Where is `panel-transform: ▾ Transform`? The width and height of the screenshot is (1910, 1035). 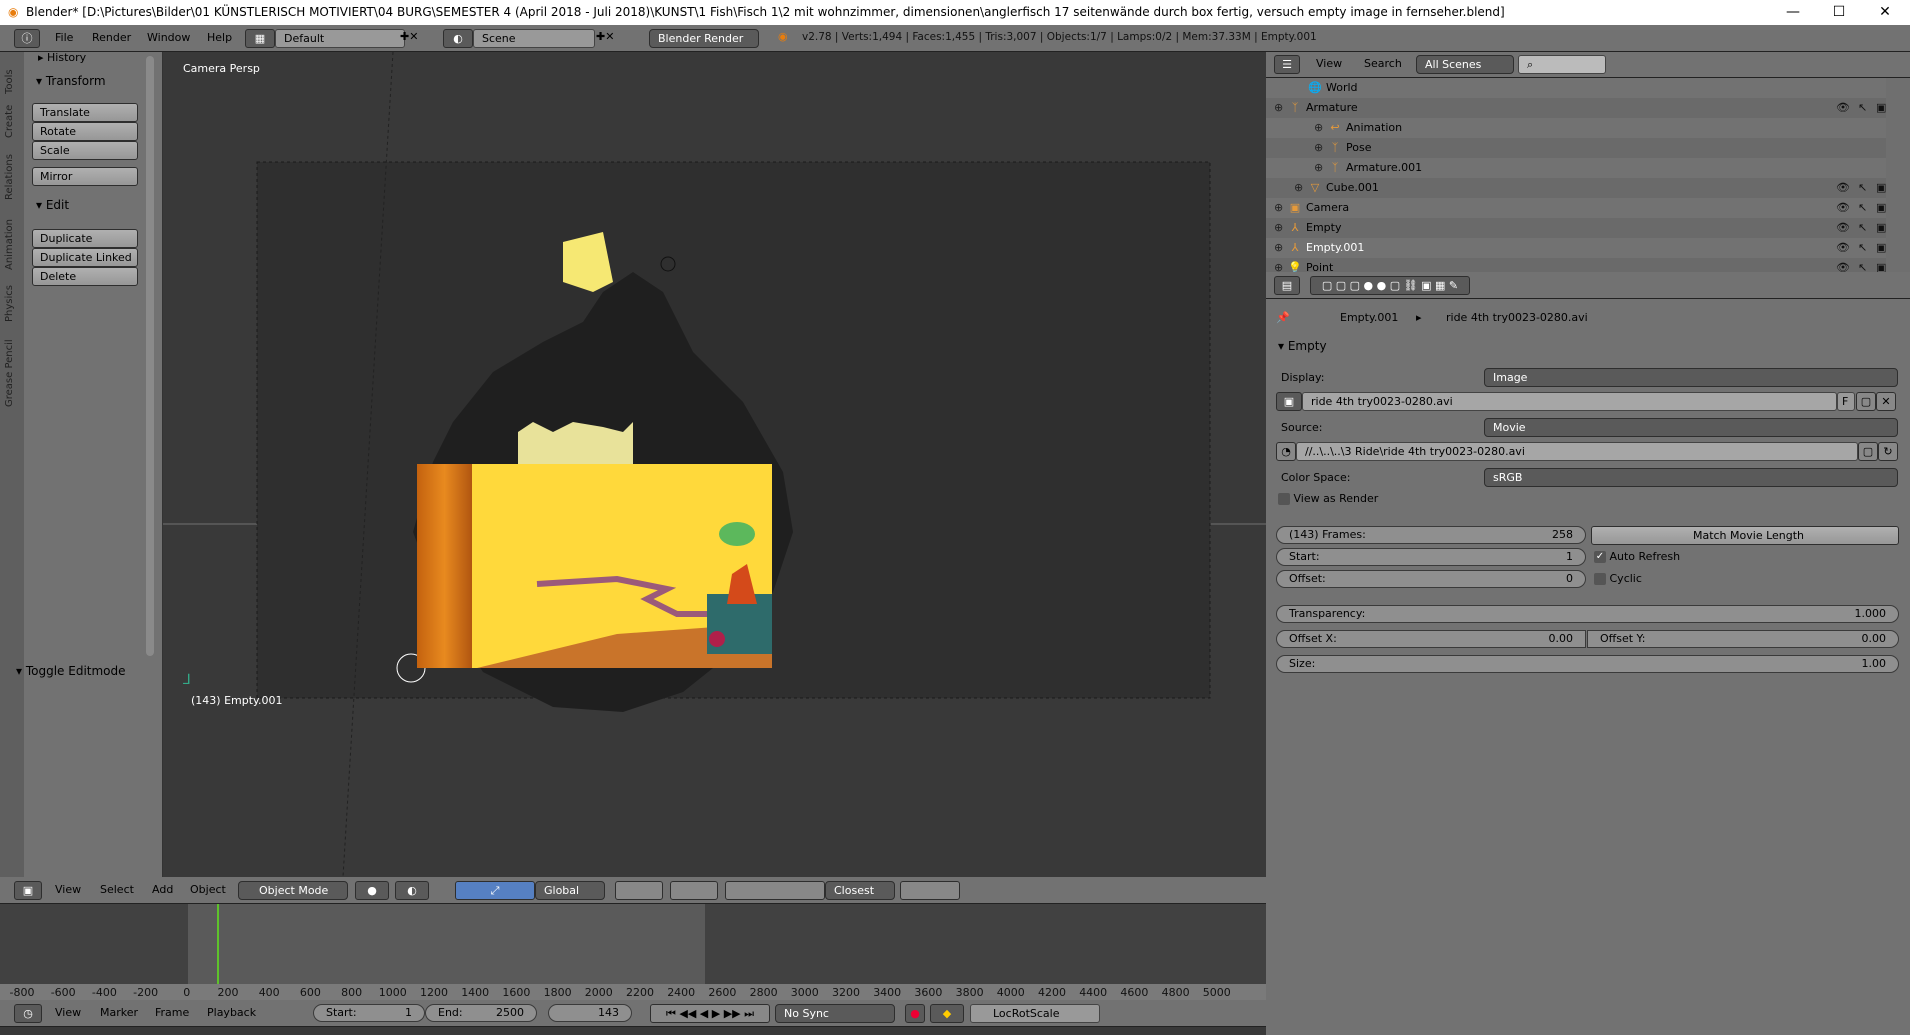 panel-transform: ▾ Transform is located at coordinates (71, 81).